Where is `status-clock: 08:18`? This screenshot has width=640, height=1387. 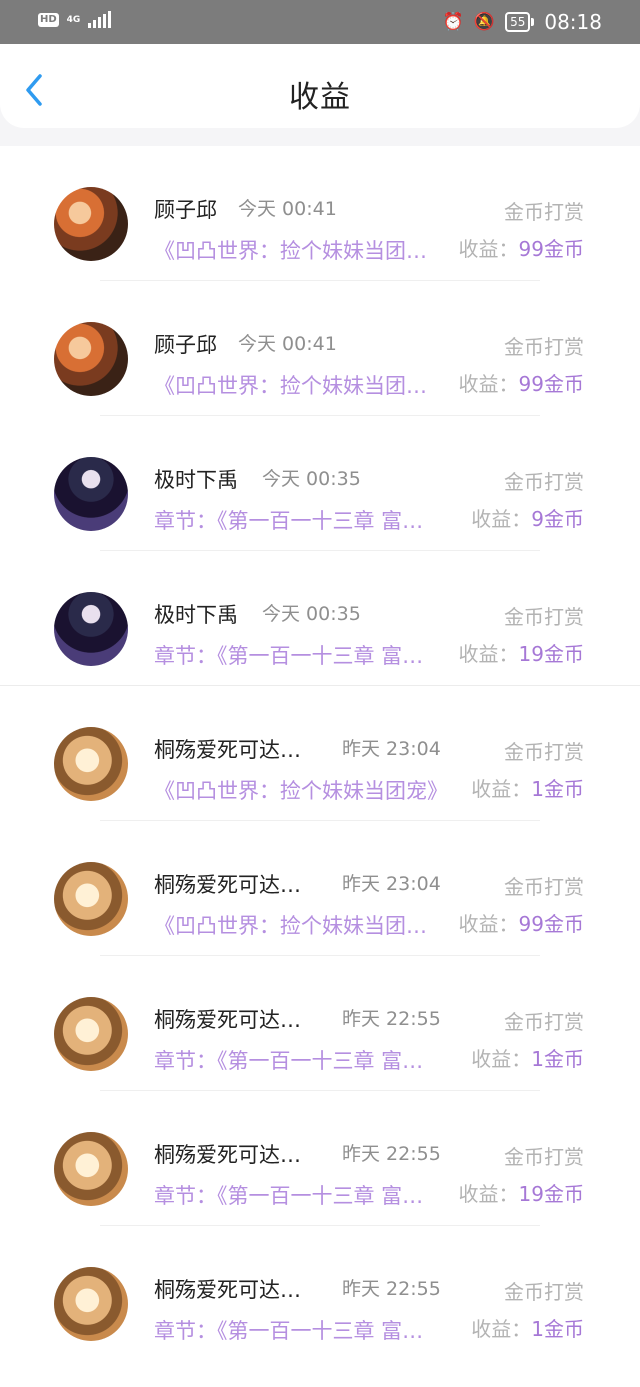 status-clock: 08:18 is located at coordinates (573, 22).